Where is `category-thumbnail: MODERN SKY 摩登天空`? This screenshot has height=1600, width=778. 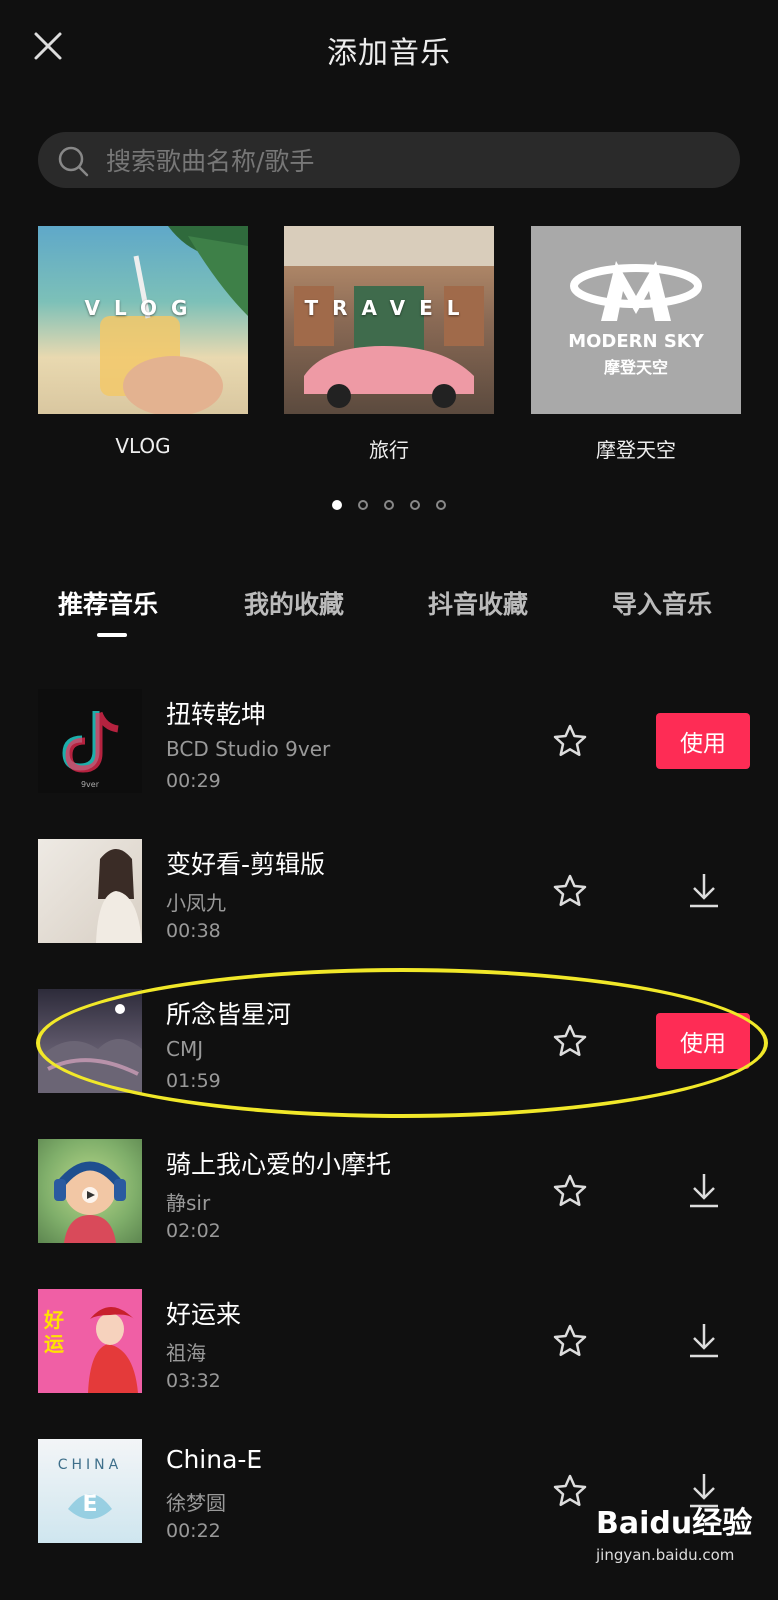
category-thumbnail: MODERN SKY 摩登天空 is located at coordinates (636, 320).